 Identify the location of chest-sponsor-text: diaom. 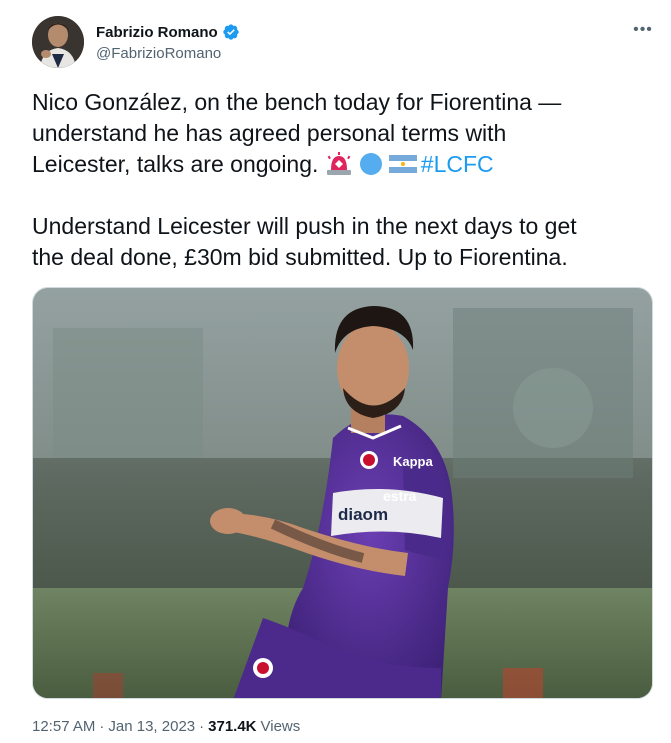
(363, 514).